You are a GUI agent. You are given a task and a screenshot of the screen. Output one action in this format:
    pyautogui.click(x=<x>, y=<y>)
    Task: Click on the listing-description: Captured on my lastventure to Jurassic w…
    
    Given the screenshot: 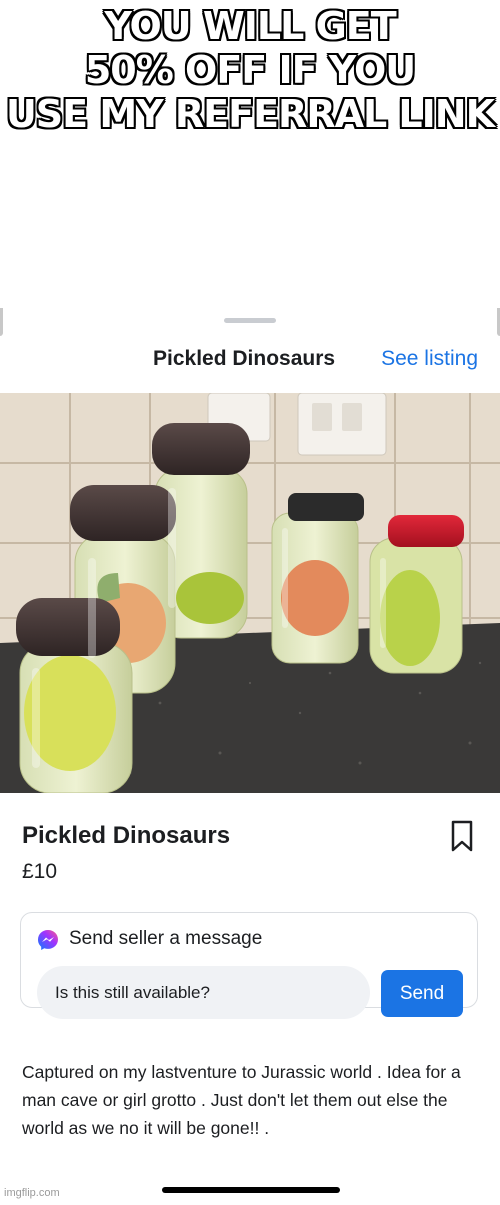 What is the action you would take?
    pyautogui.click(x=241, y=1100)
    